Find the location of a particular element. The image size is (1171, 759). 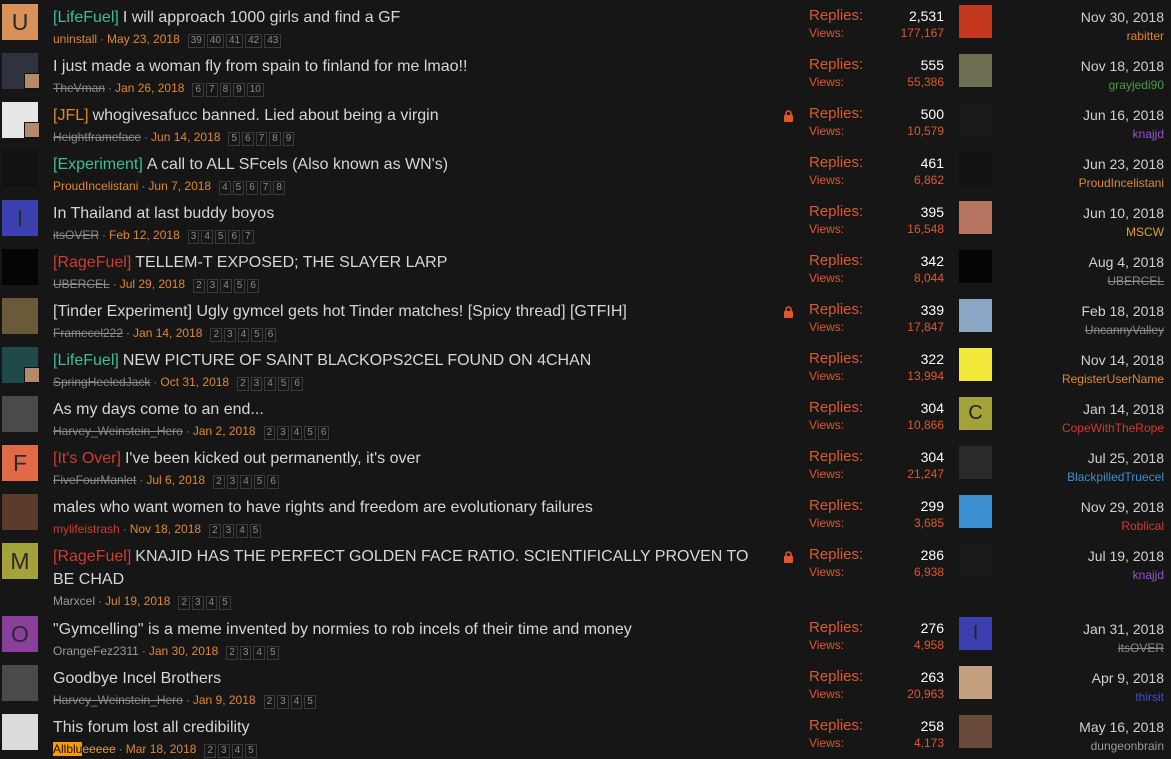

thread-author: UBERCEL is located at coordinates (81, 284).